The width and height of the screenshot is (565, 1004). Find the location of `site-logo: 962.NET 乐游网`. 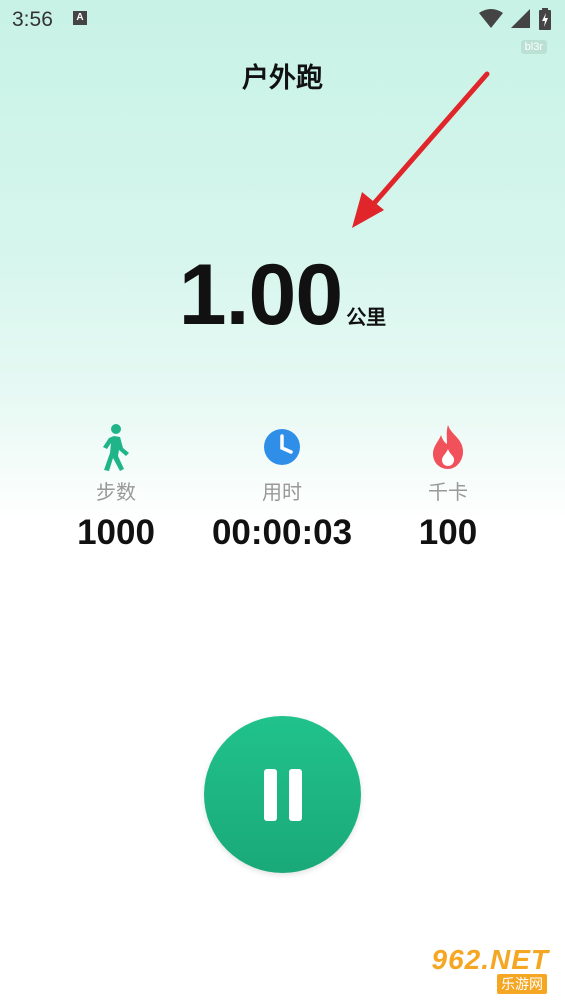

site-logo: 962.NET 乐游网 is located at coordinates (493, 971).